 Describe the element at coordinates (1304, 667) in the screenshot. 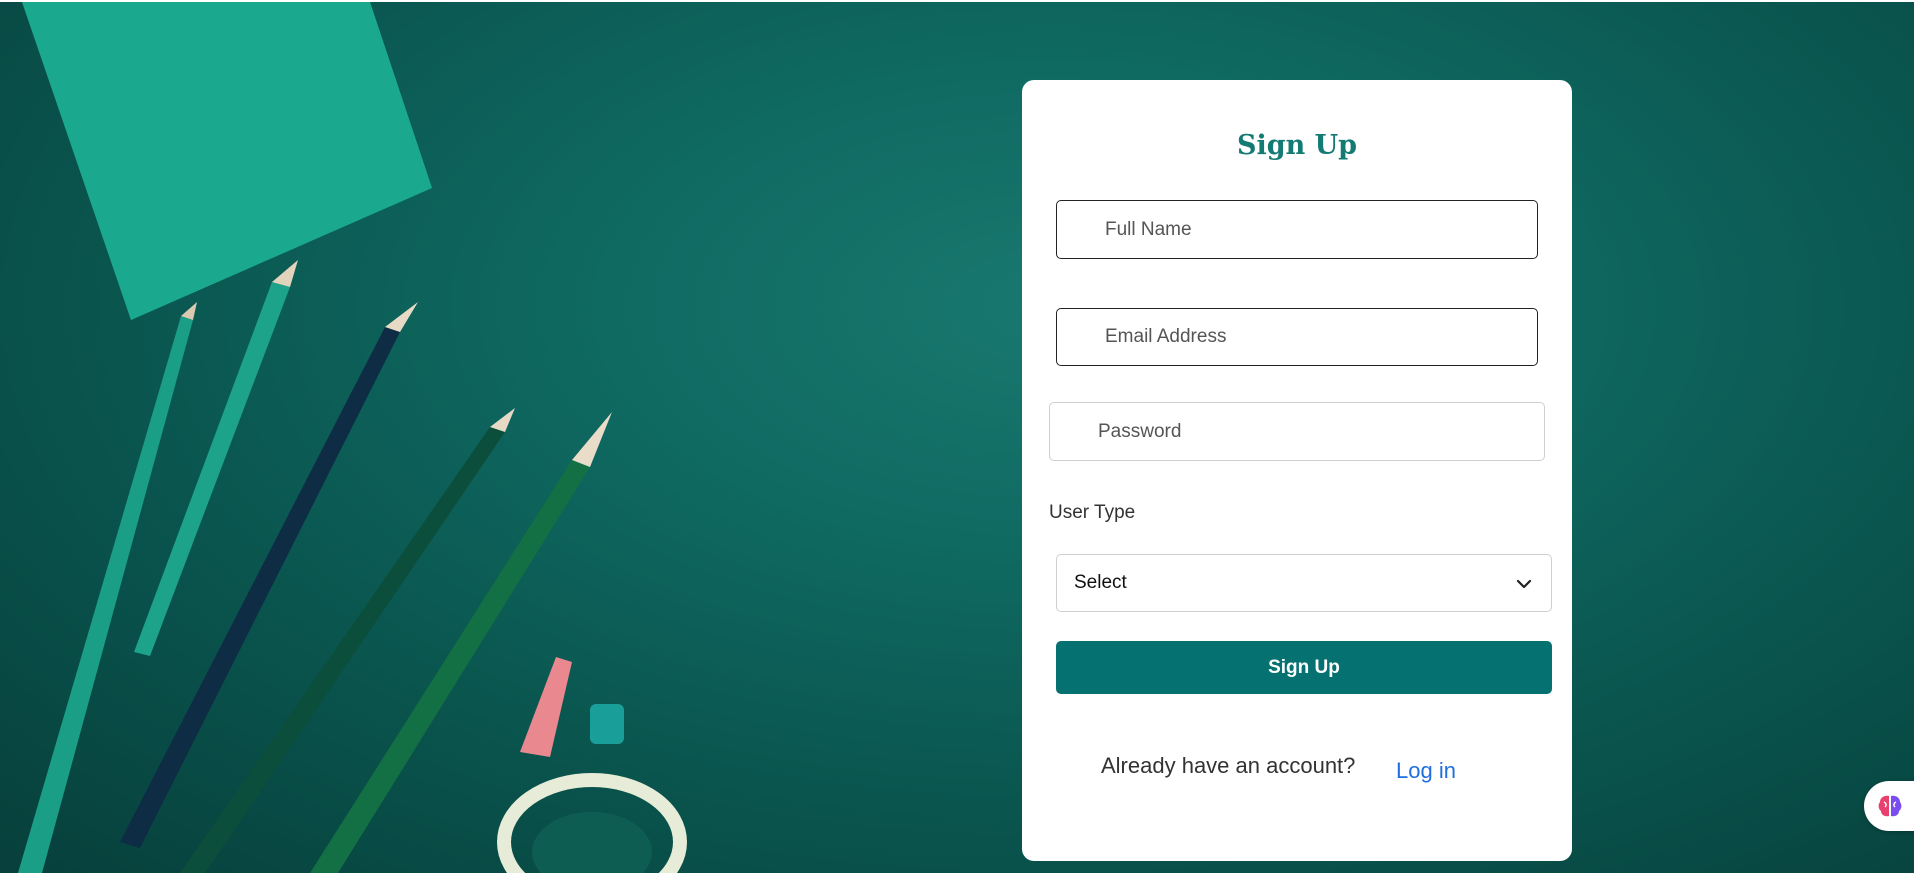

I see `sign-up-button: Sign Up` at that location.